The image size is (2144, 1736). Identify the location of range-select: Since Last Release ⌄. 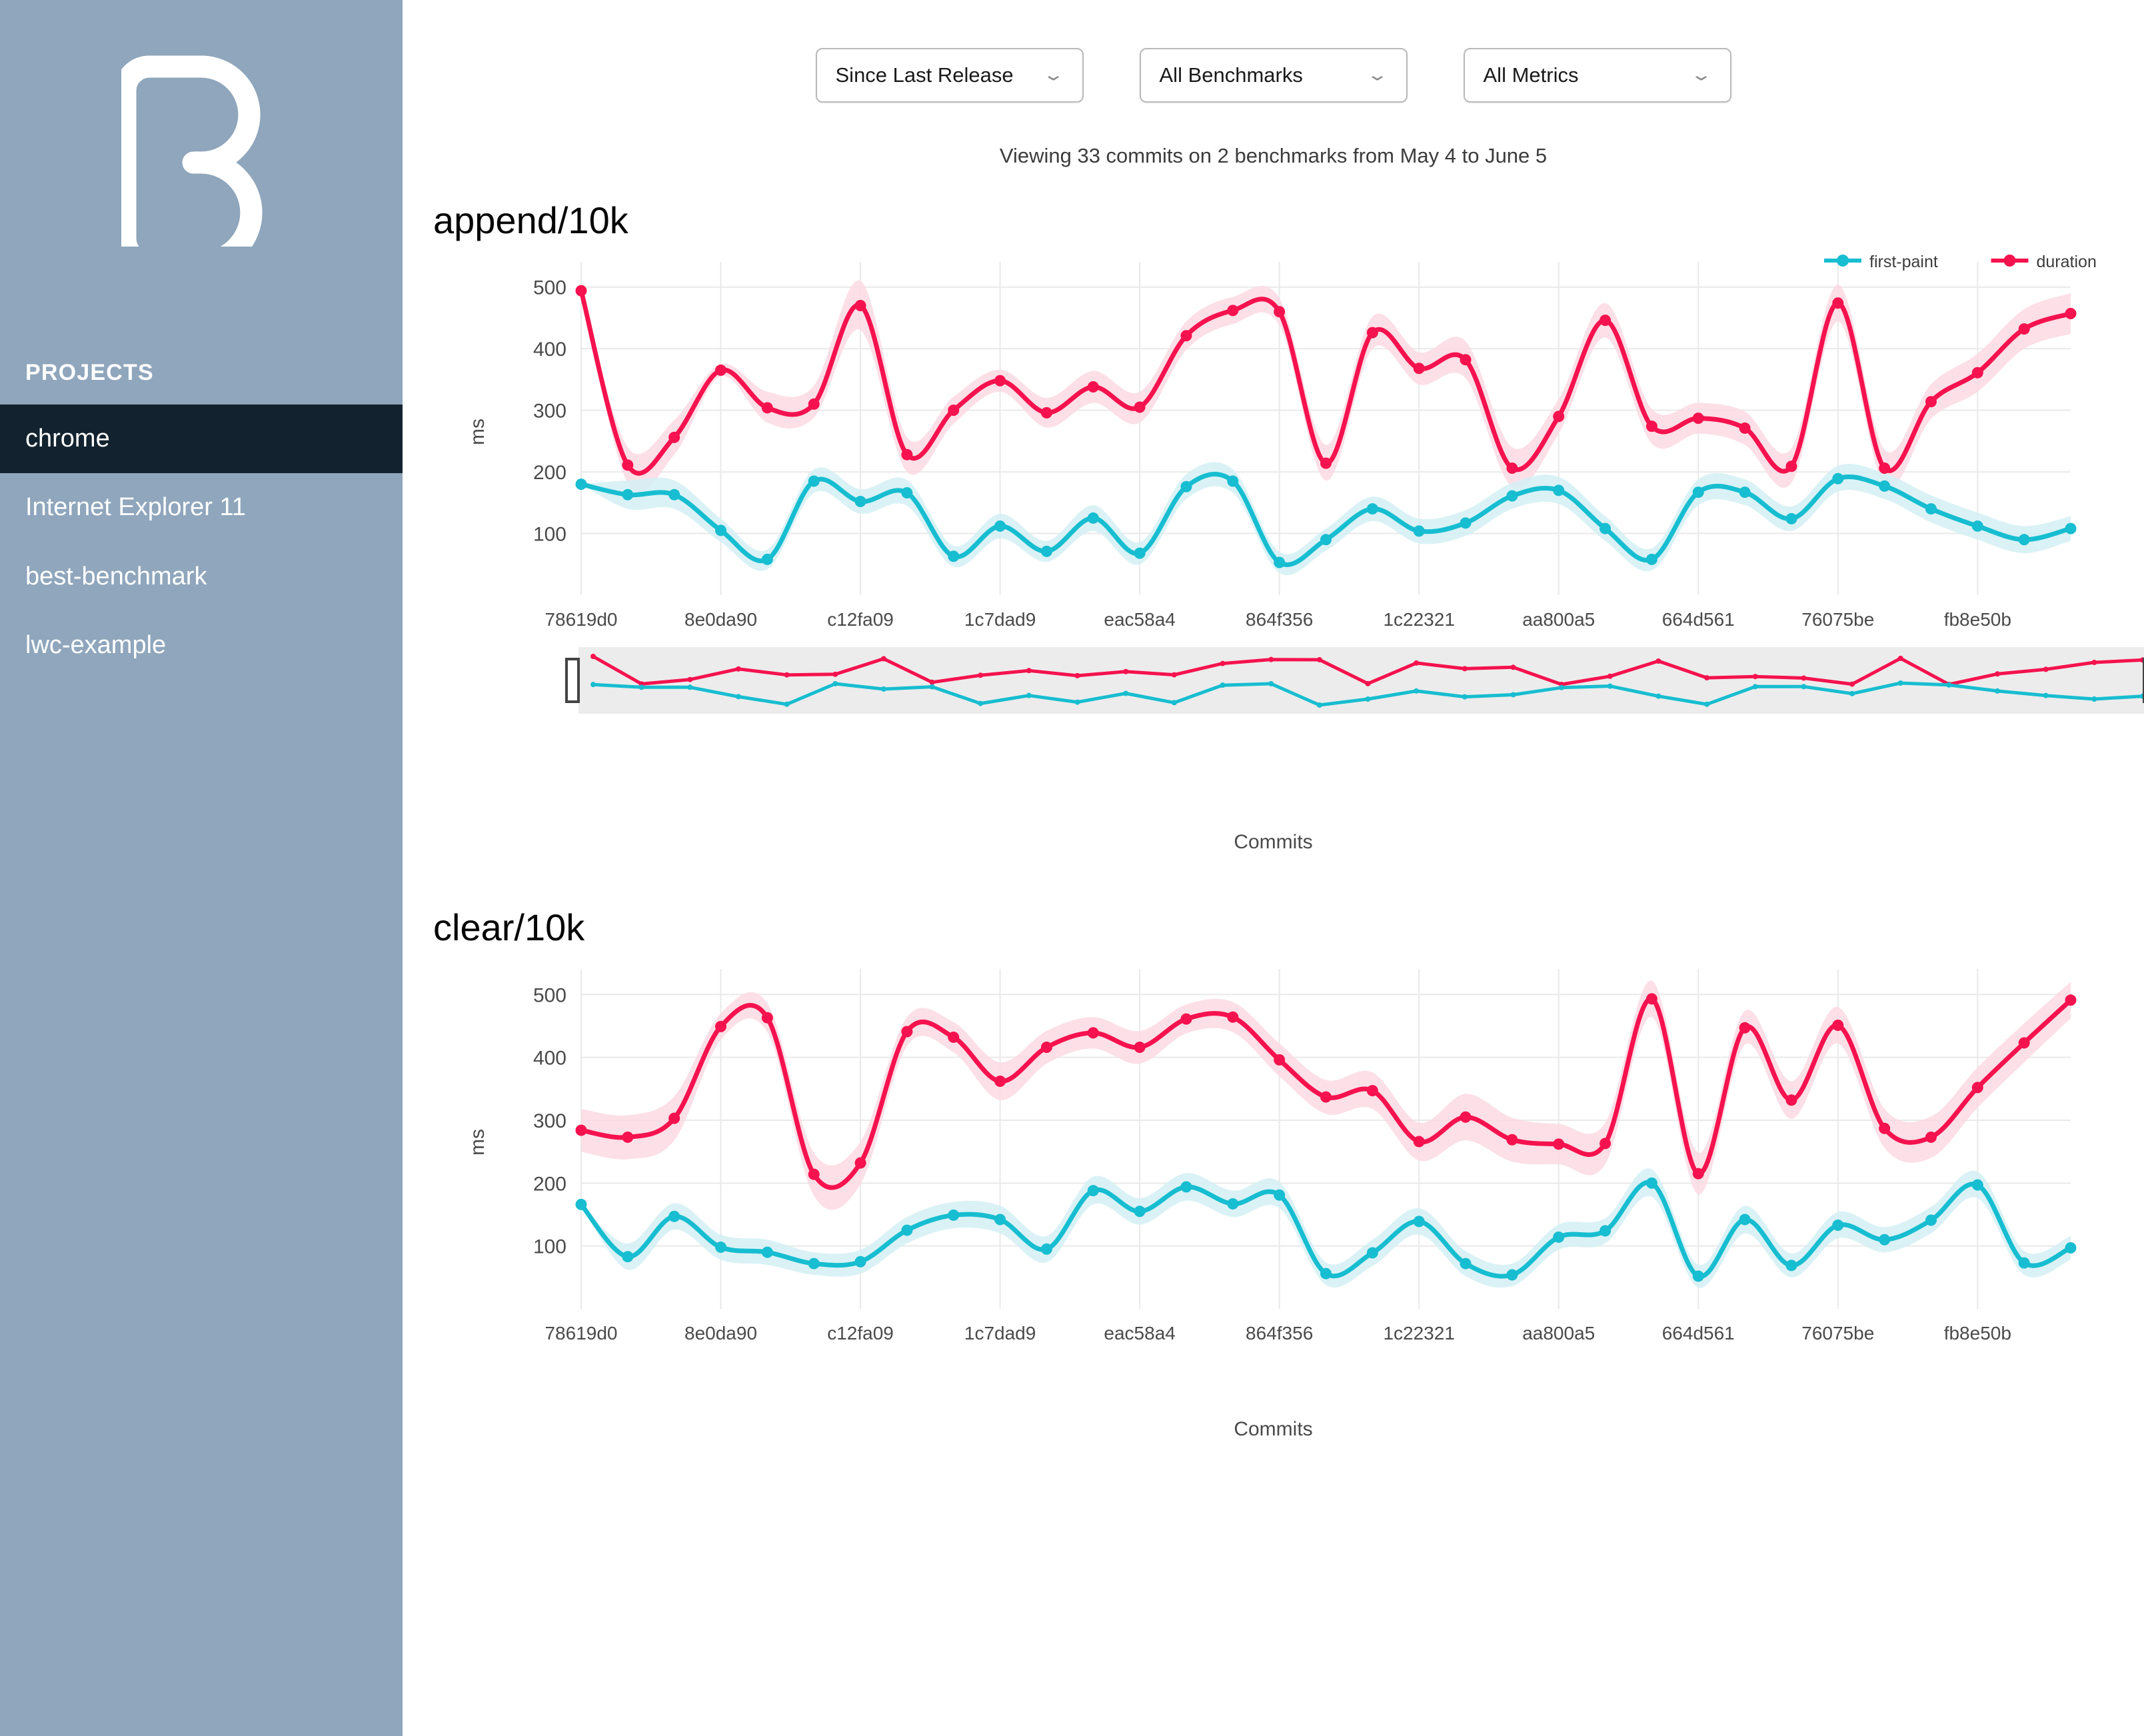
(949, 75).